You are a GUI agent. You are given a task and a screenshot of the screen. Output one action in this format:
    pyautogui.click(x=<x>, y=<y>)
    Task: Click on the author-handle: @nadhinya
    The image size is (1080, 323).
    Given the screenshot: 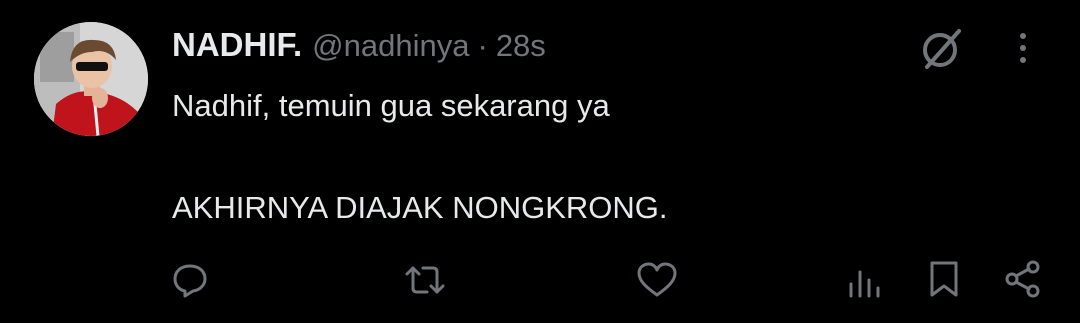 What is the action you would take?
    pyautogui.click(x=390, y=46)
    